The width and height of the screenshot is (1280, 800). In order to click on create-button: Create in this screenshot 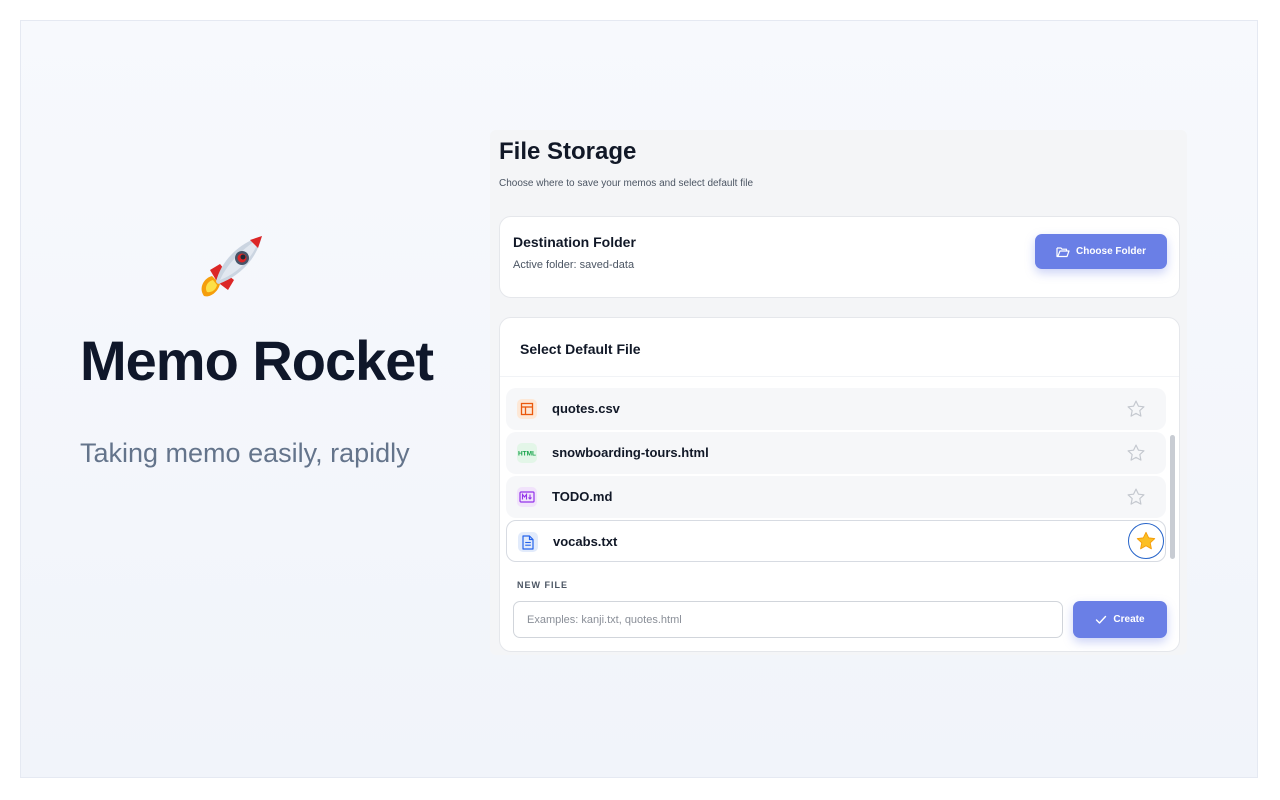, I will do `click(1120, 619)`.